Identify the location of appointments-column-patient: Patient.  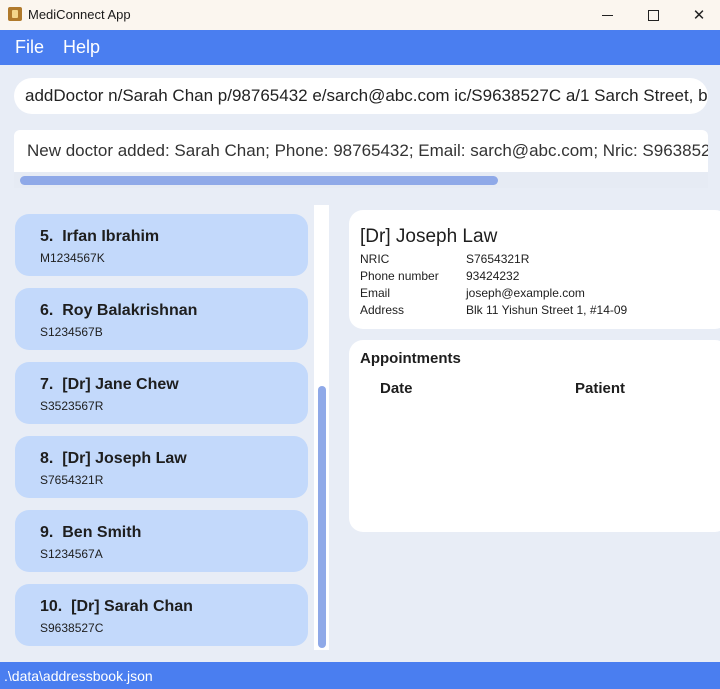
(600, 388).